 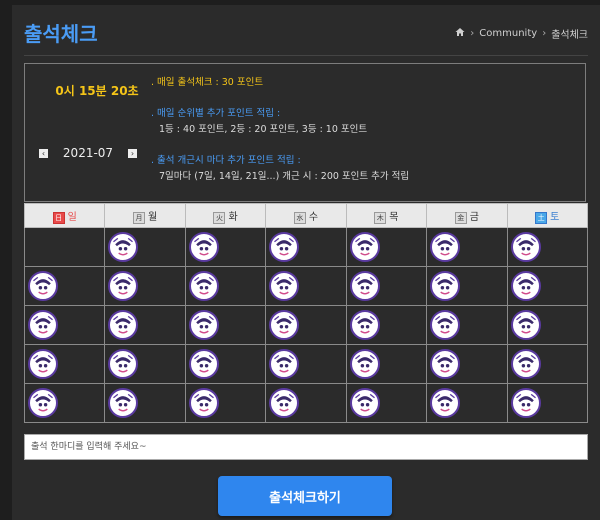 What do you see at coordinates (305, 496) in the screenshot?
I see `attendance-submit-button: 출석체크하기` at bounding box center [305, 496].